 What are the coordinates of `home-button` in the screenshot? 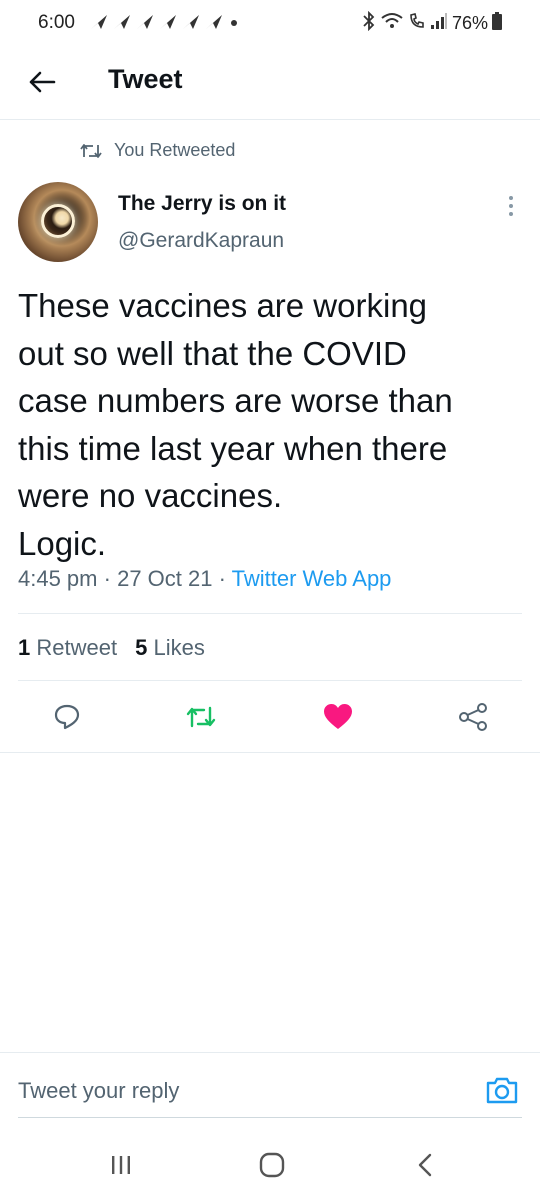 It's located at (272, 1165).